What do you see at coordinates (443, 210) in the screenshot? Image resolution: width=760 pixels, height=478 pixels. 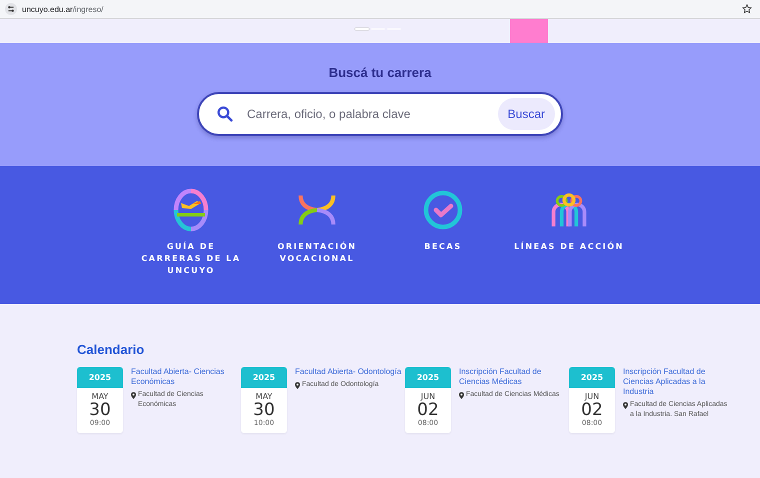 I see `check-circle-icon` at bounding box center [443, 210].